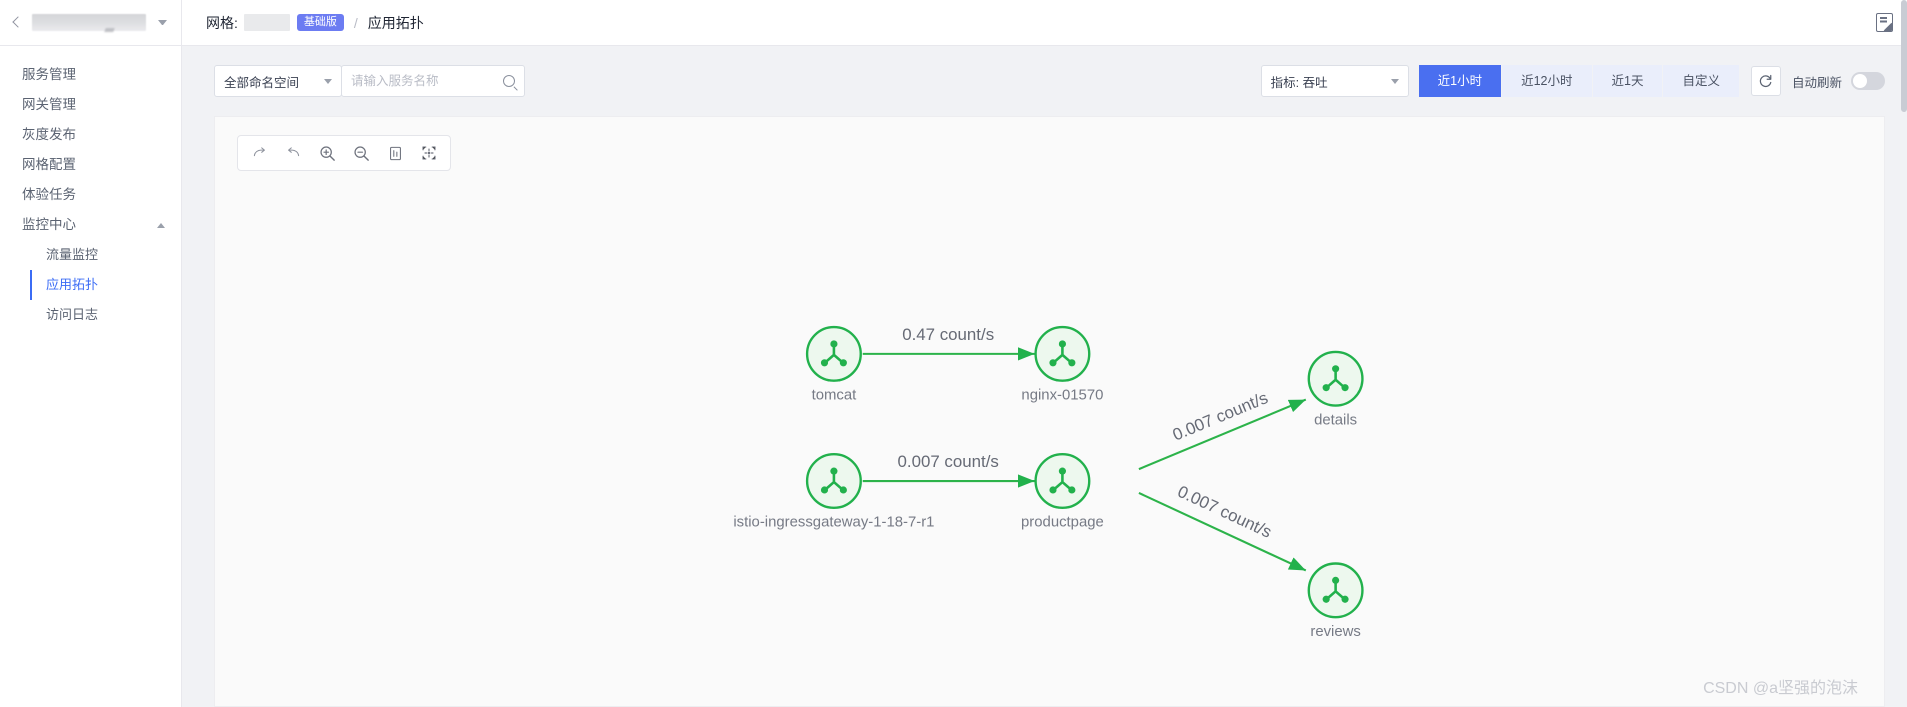 Image resolution: width=1907 pixels, height=707 pixels. I want to click on node-label-details: details, so click(1335, 420).